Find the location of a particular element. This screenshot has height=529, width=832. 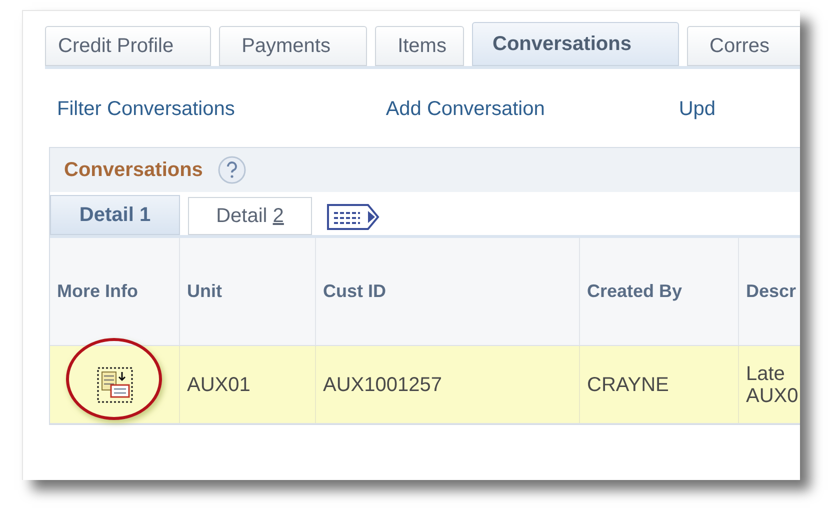

tab: Payments is located at coordinates (292, 46).